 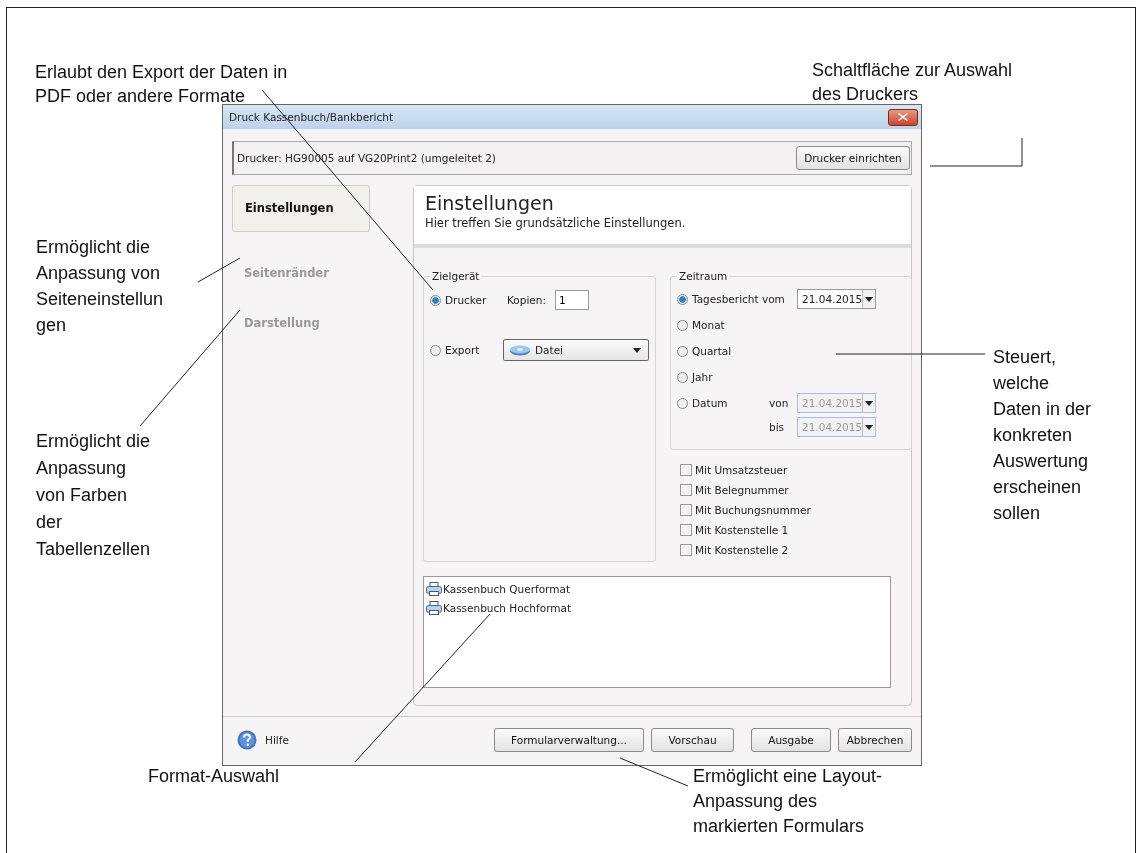 What do you see at coordinates (100, 286) in the screenshot?
I see `annotation-text: Ermöglicht die Anpassung von Seiteneinstellun gen` at bounding box center [100, 286].